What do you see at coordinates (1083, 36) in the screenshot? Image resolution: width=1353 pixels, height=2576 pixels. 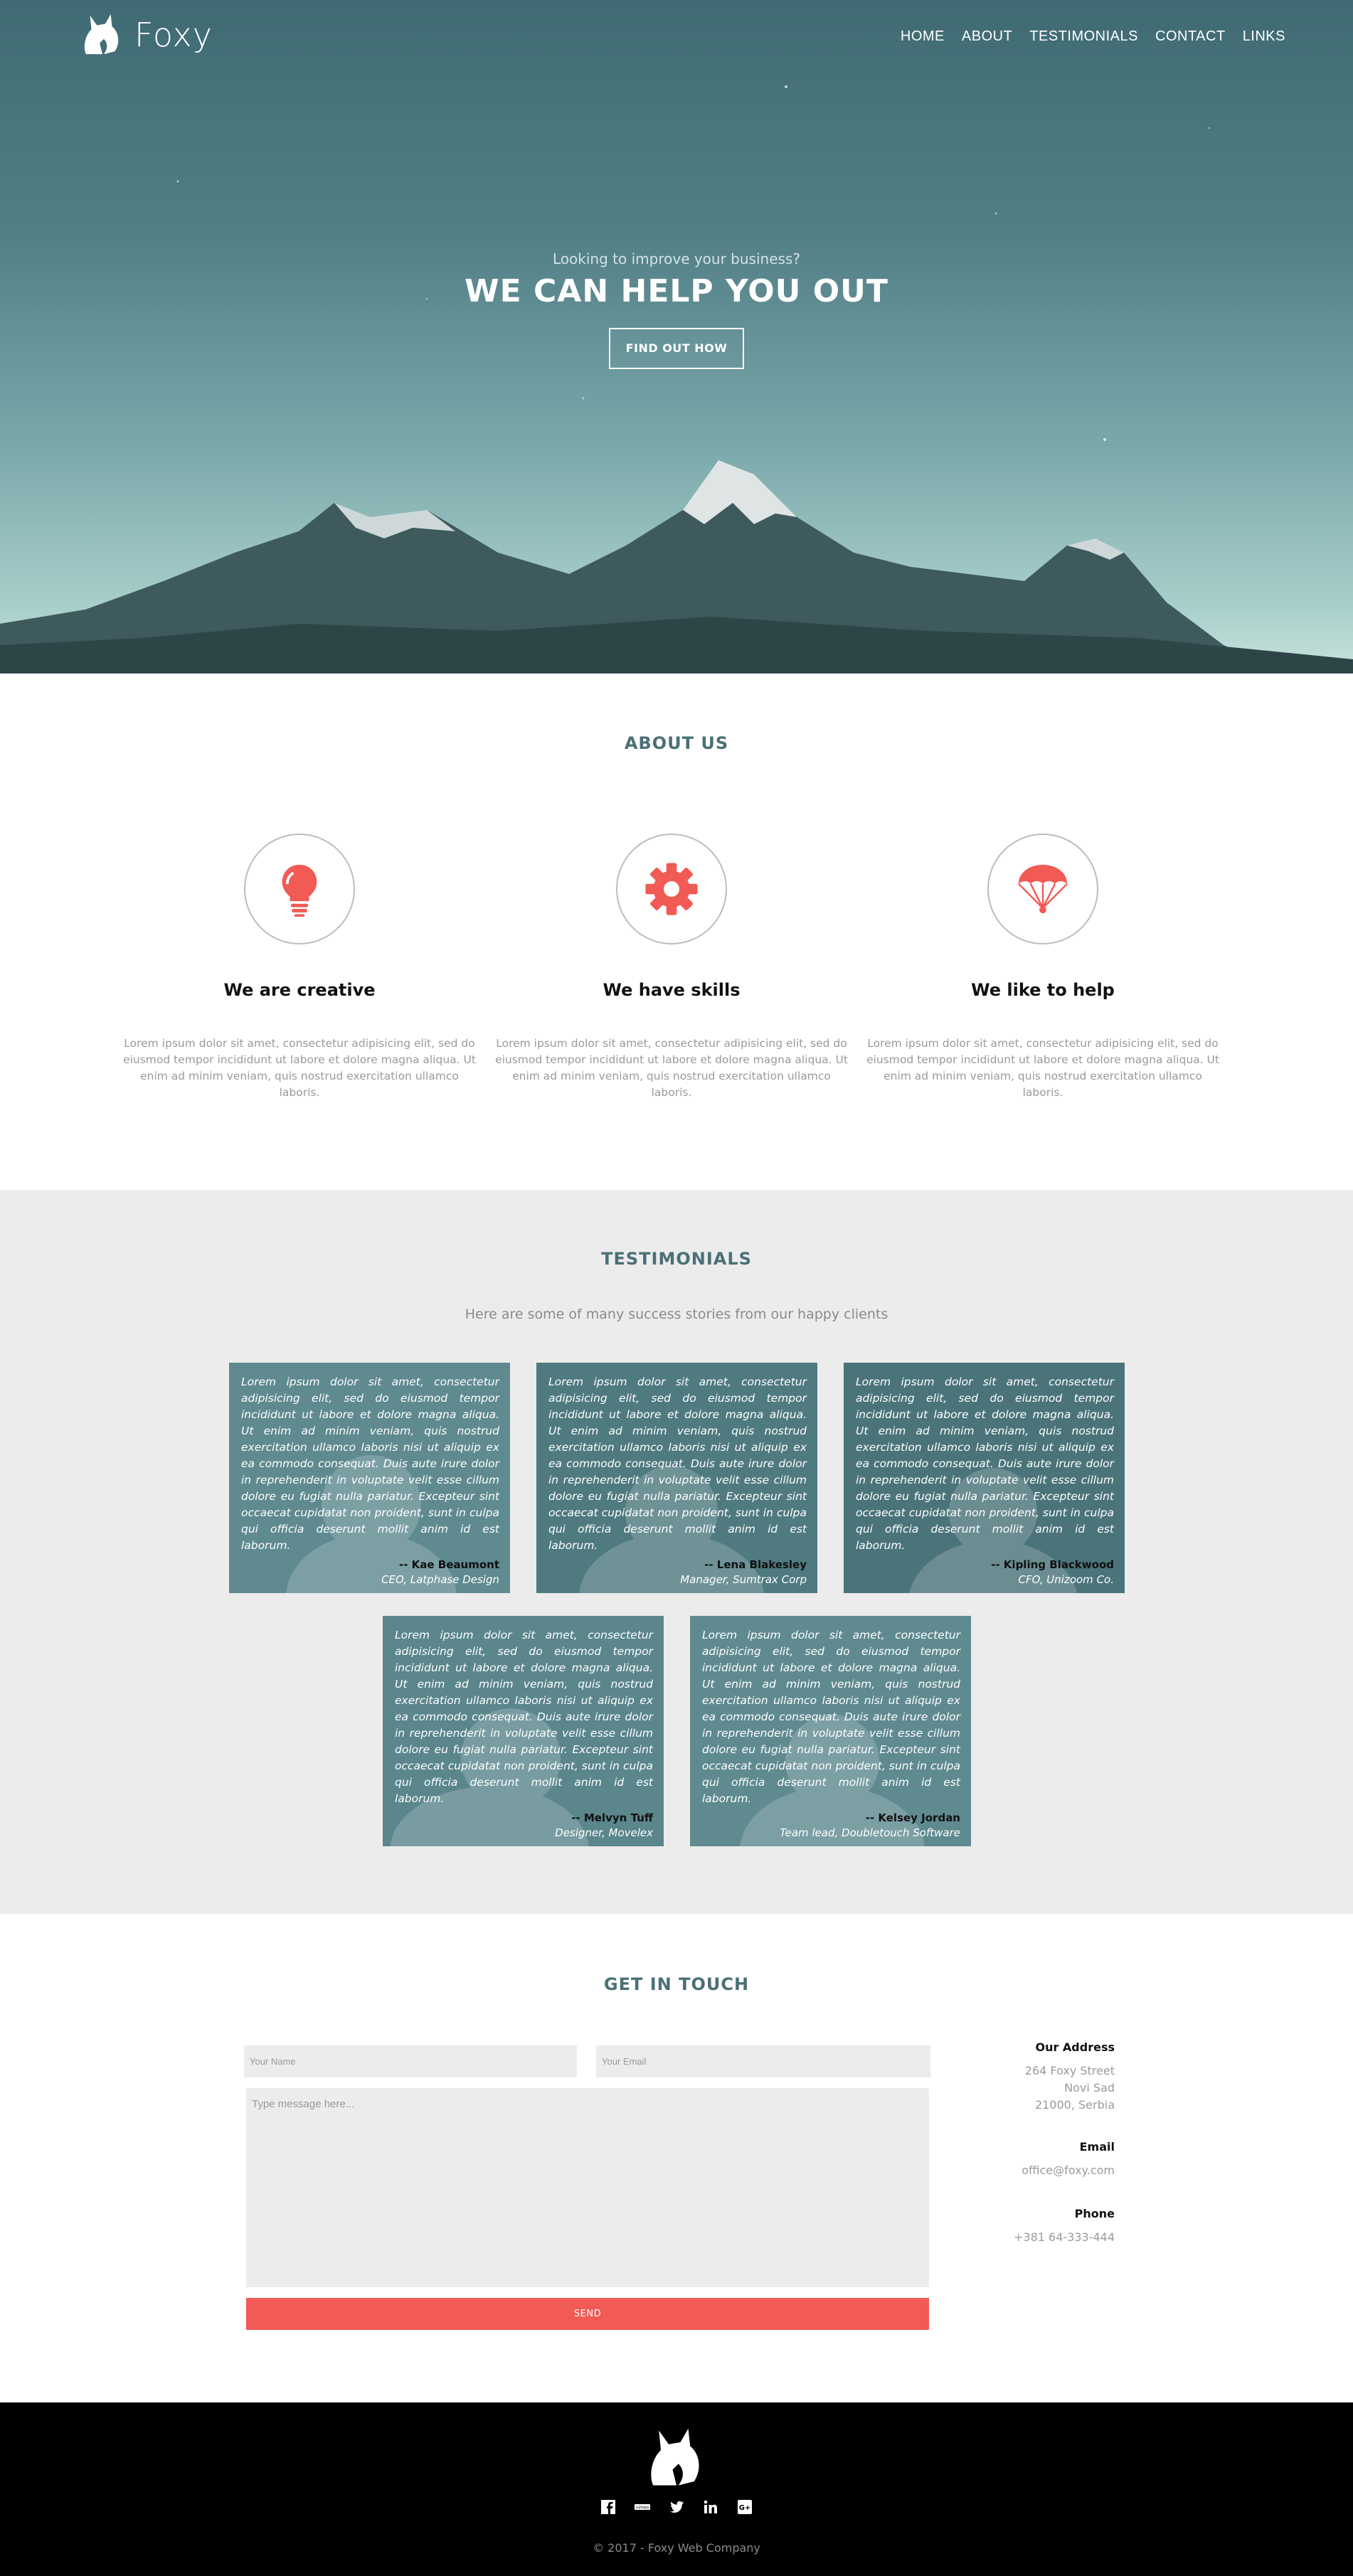 I see `nav-testimonials: TESTIMONIALS` at bounding box center [1083, 36].